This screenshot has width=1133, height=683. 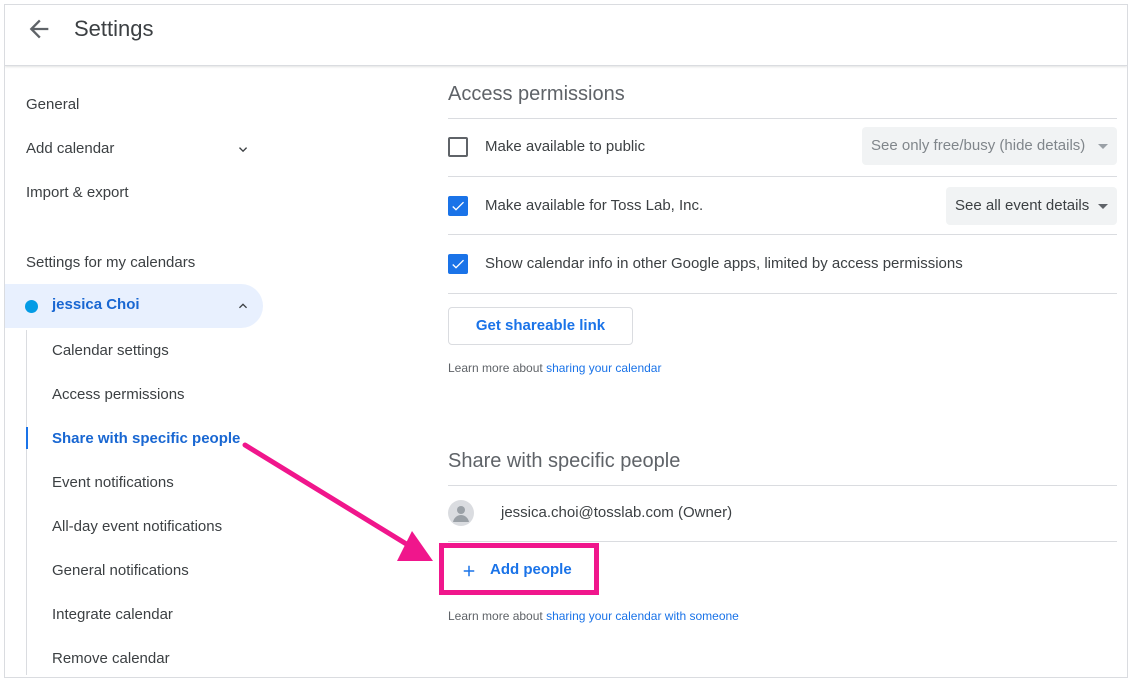 What do you see at coordinates (114, 28) in the screenshot?
I see `page-title: Settings` at bounding box center [114, 28].